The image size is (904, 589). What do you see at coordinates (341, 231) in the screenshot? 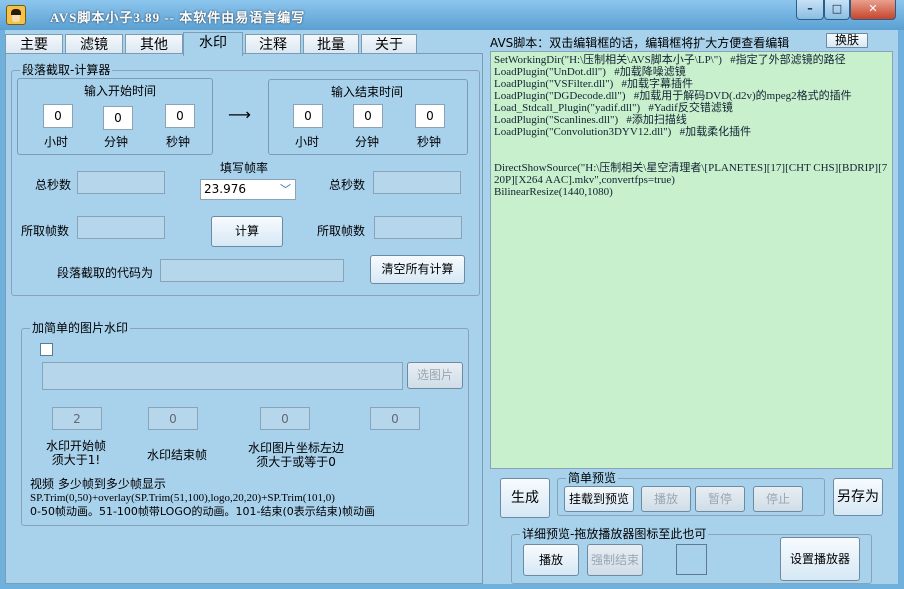
I see `end-frame-count-label: 所取帧数` at bounding box center [341, 231].